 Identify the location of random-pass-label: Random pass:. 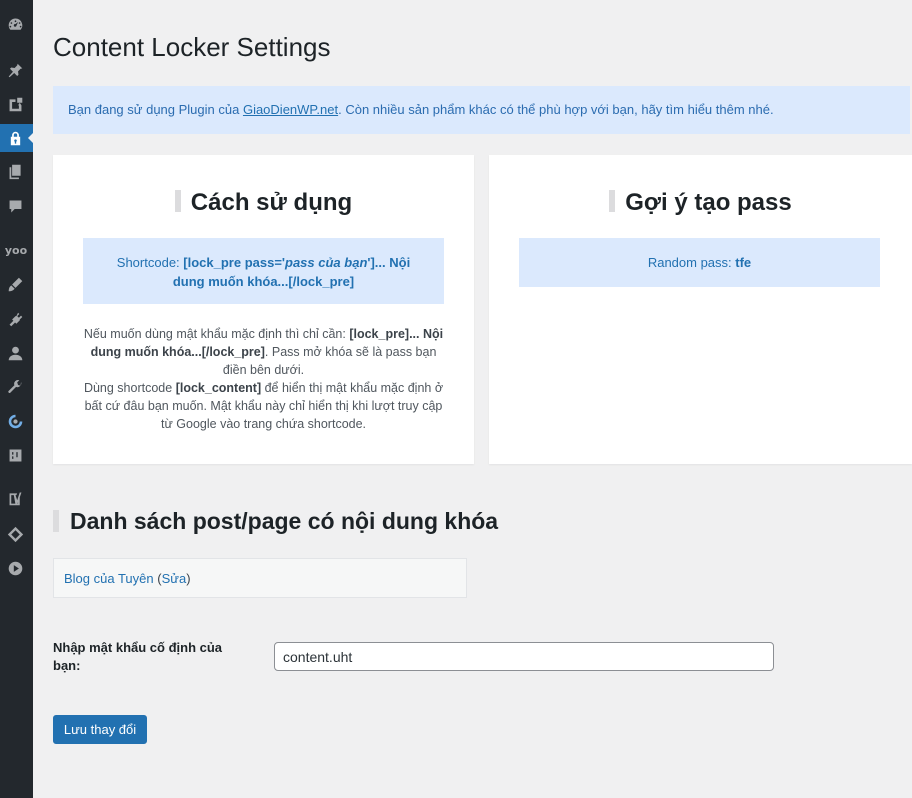
(691, 262).